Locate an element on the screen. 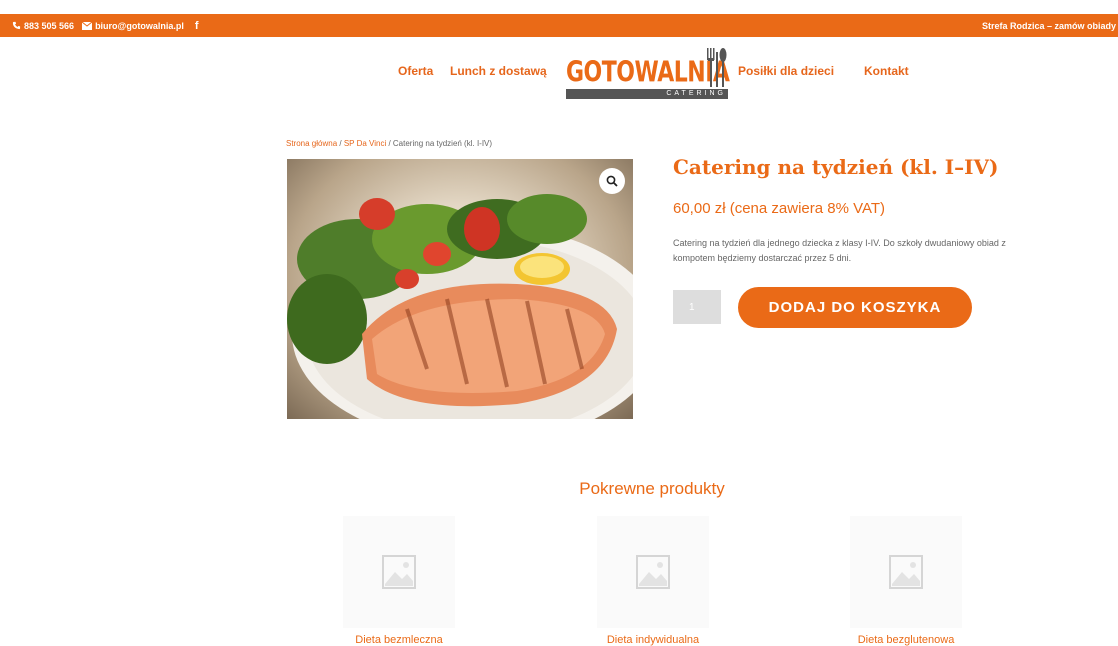 The image size is (1118, 646). zoom-icon is located at coordinates (612, 181).